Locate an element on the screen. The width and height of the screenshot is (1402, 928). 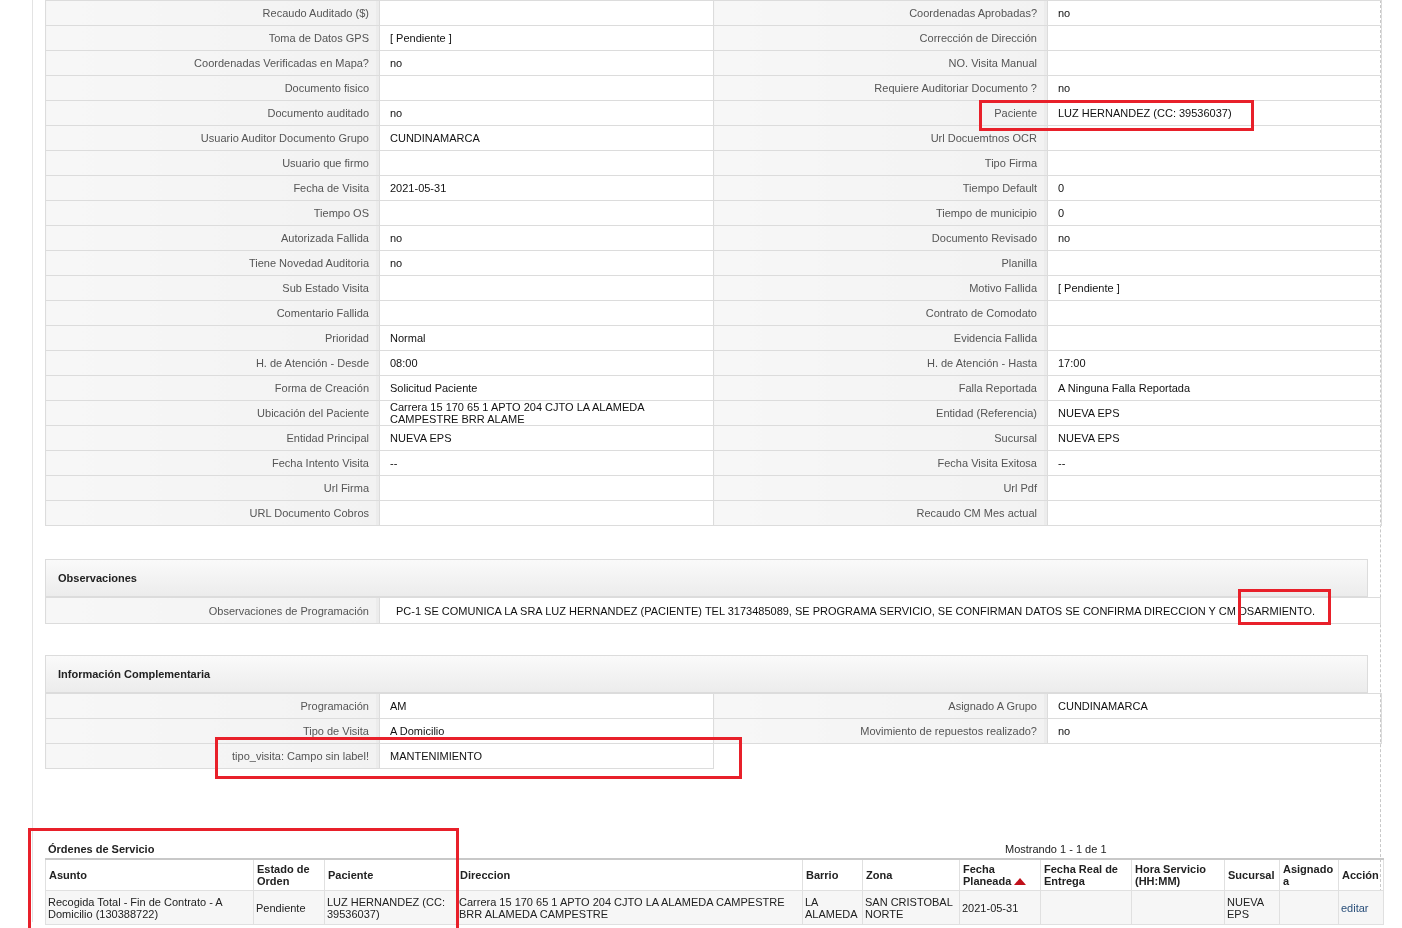
field-label: URL Documento Cobros is located at coordinates (212, 513).